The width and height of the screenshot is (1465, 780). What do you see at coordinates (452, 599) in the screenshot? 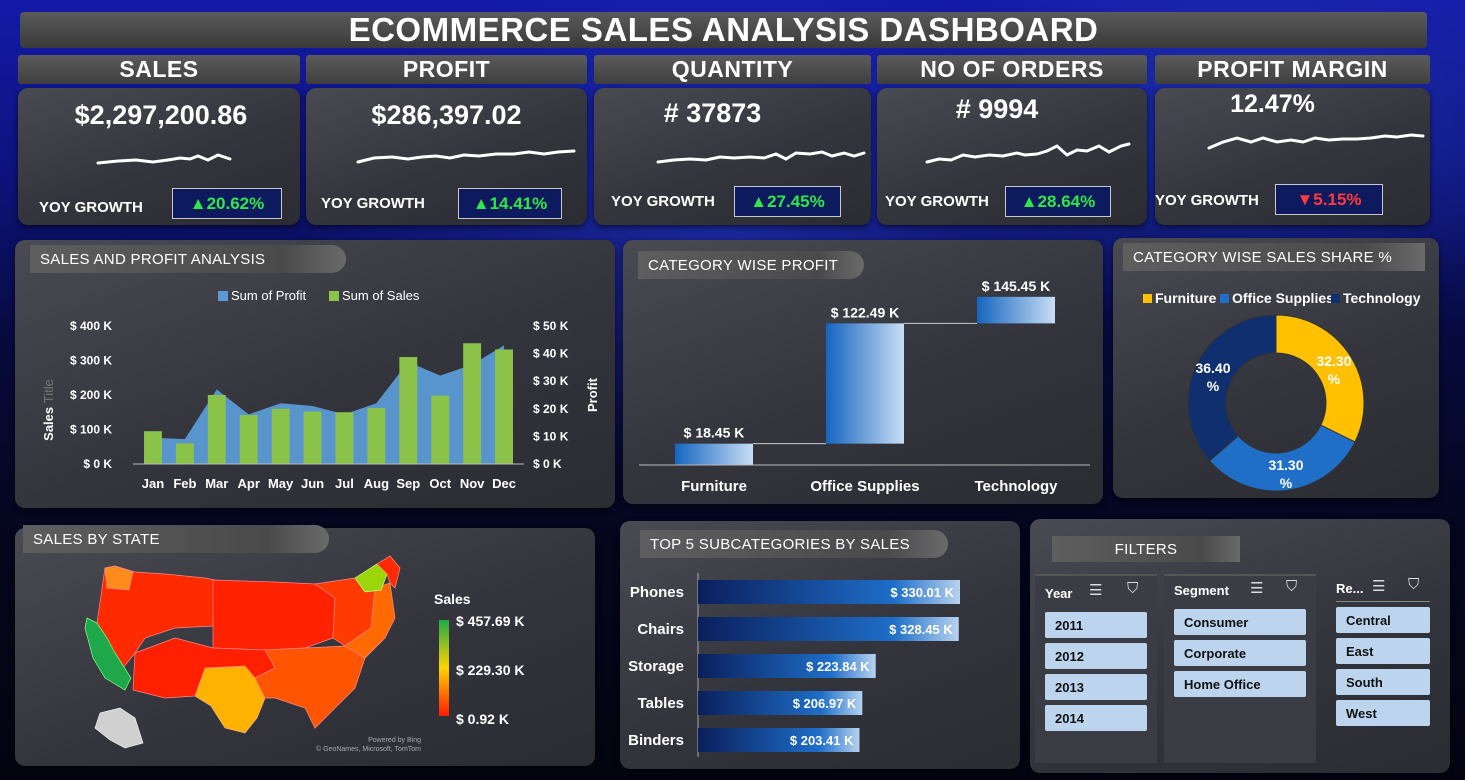
I see `map-legend-title: Sales` at bounding box center [452, 599].